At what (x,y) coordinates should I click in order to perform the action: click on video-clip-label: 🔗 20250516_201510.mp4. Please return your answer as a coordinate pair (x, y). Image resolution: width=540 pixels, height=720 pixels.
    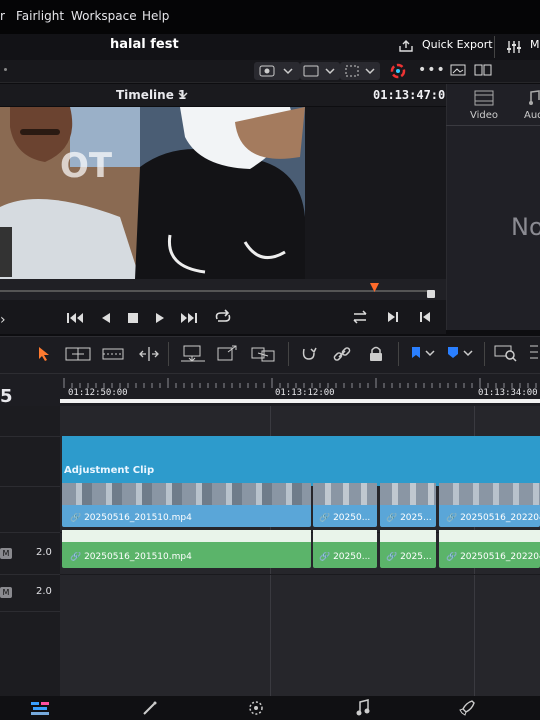
    Looking at the image, I should click on (131, 518).